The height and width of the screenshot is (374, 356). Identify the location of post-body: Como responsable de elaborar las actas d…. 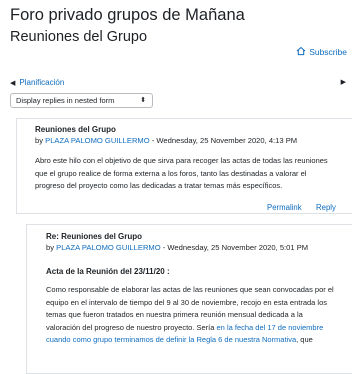
(190, 315).